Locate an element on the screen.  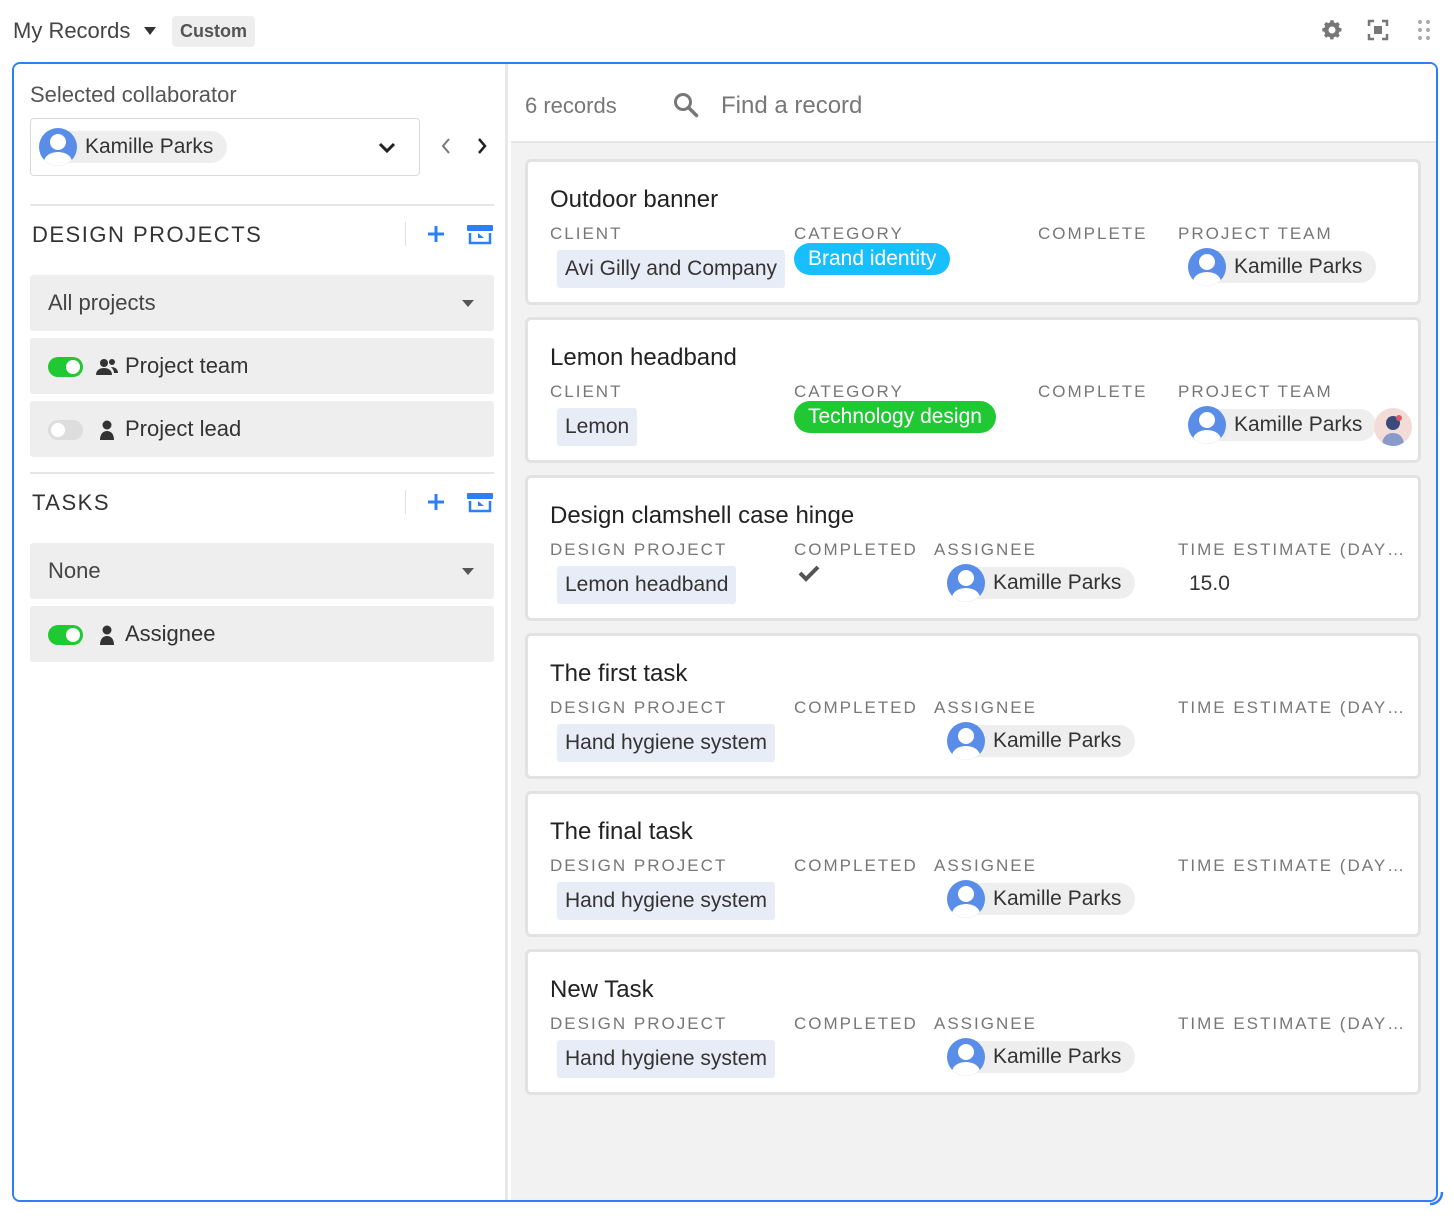
team-member-chip: Kamille Parks is located at coordinates (1282, 425).